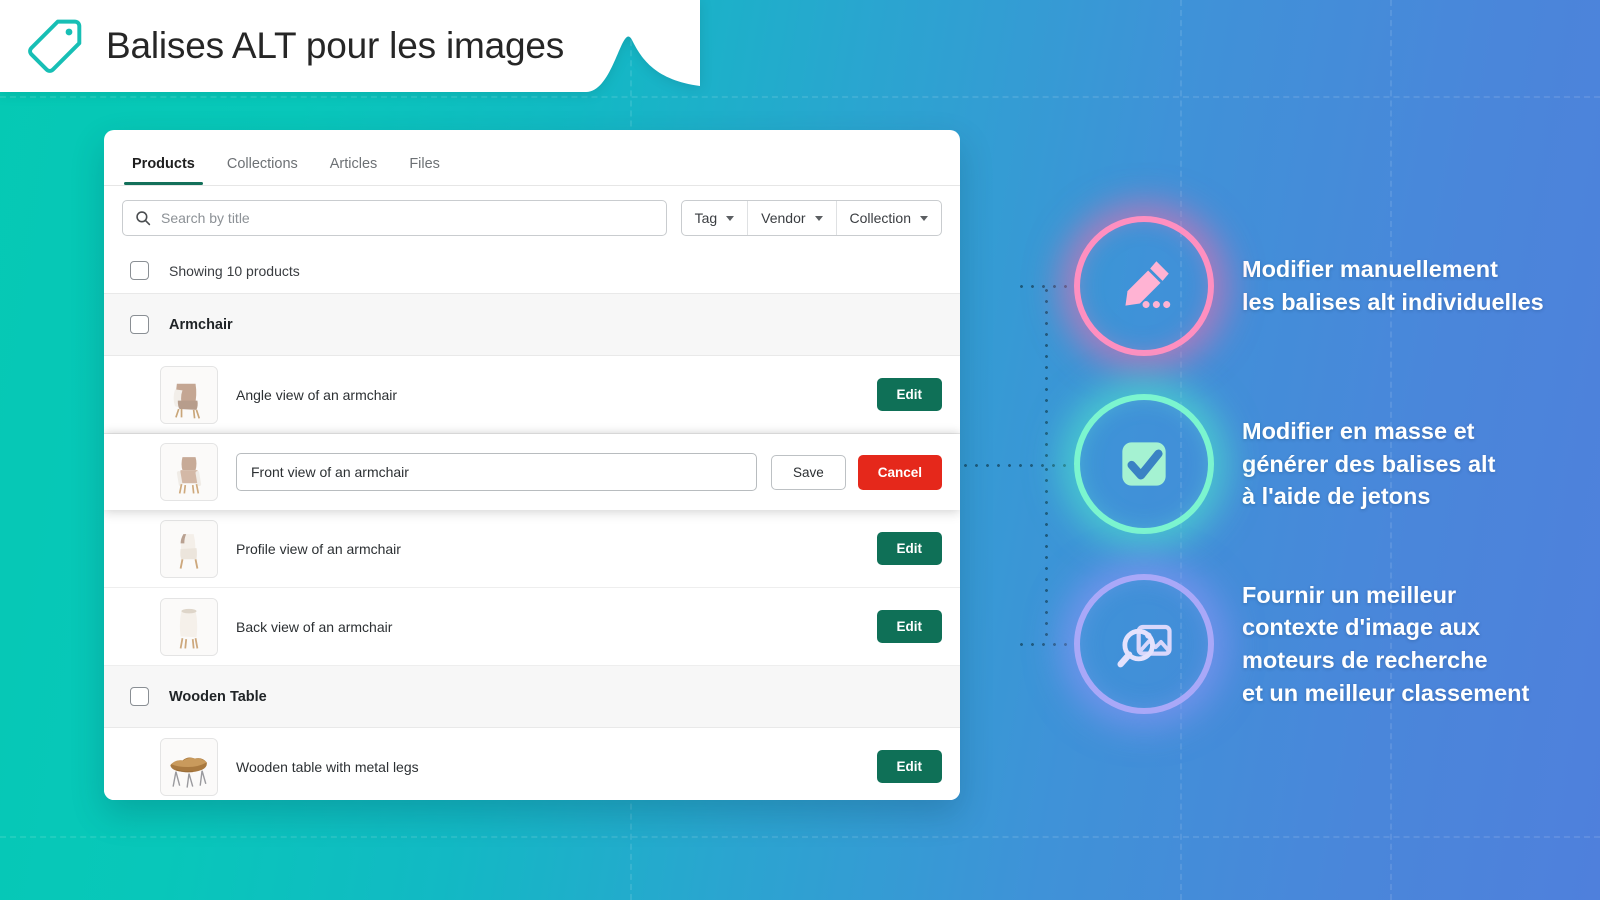 This screenshot has width=1600, height=900. I want to click on image-row: Angle view of an armchair Edit, so click(532, 395).